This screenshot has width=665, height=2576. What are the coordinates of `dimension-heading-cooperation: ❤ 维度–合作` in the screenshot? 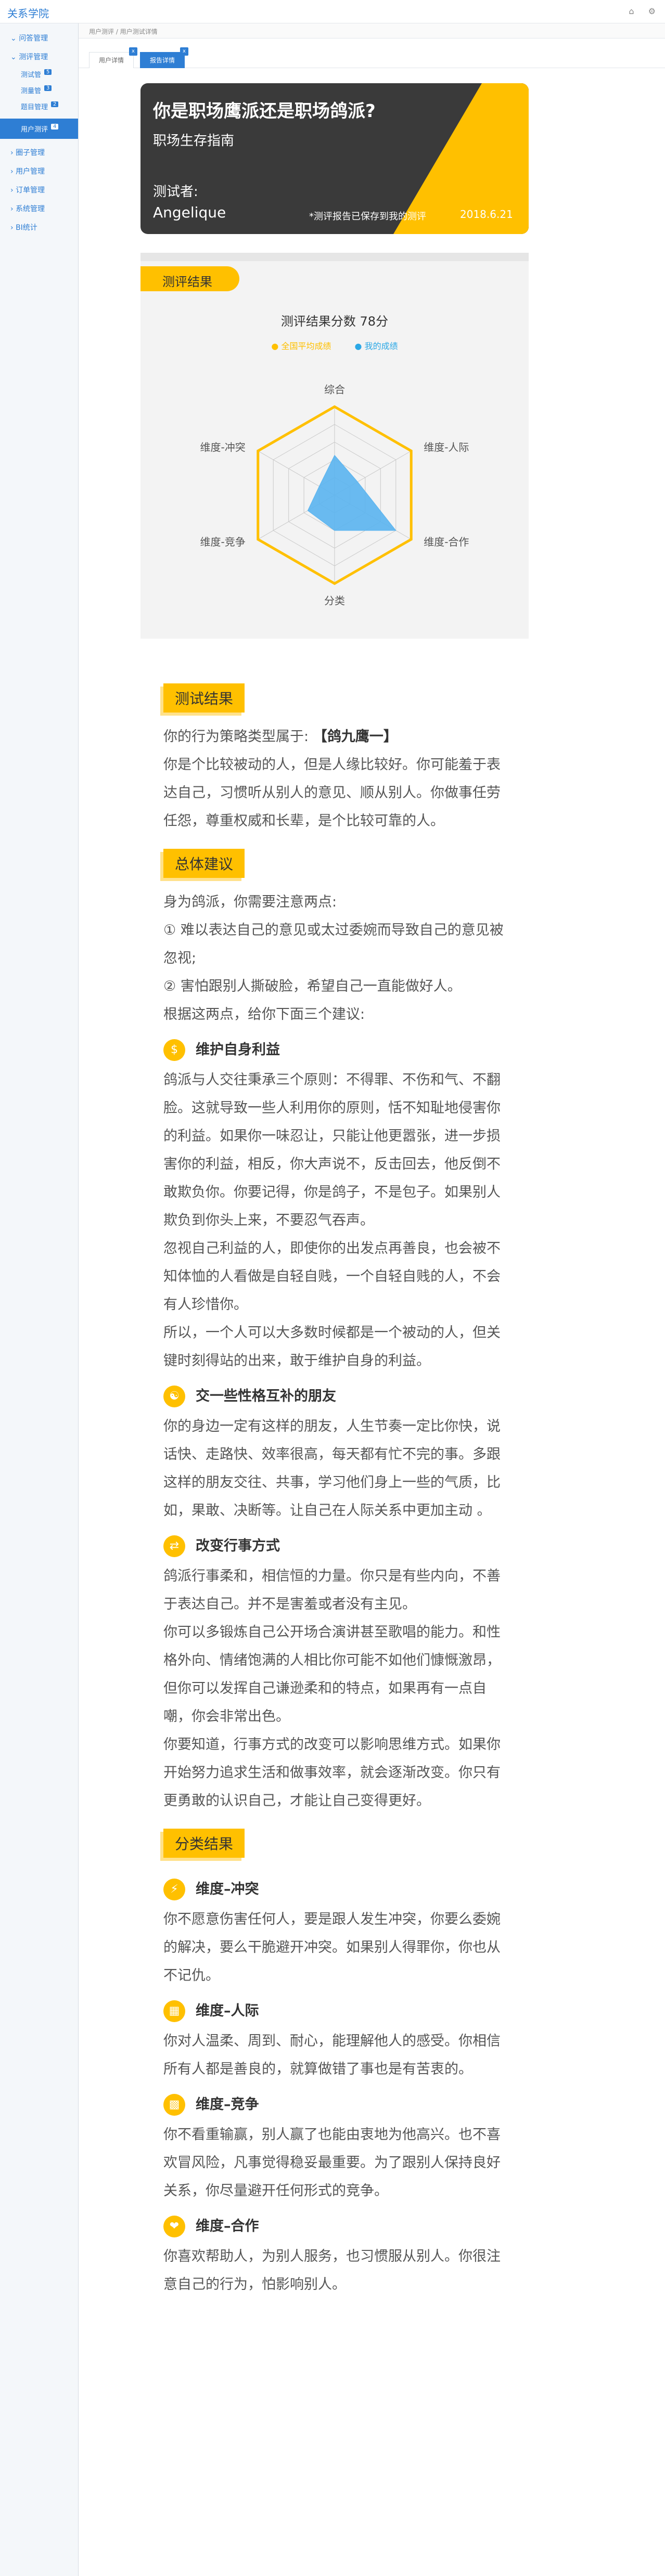 It's located at (335, 2226).